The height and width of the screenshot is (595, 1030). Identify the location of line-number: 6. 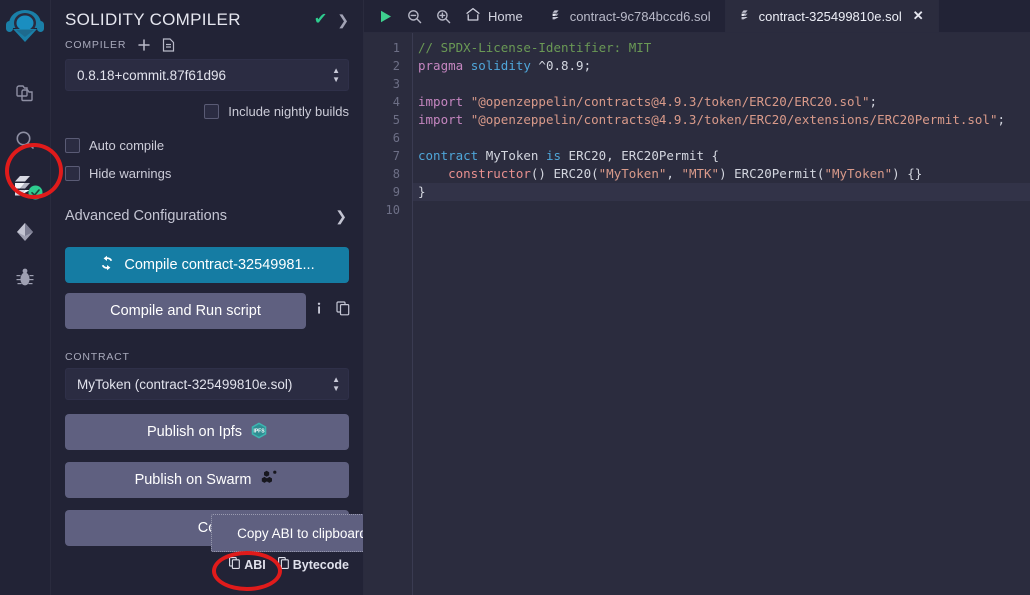
(396, 138).